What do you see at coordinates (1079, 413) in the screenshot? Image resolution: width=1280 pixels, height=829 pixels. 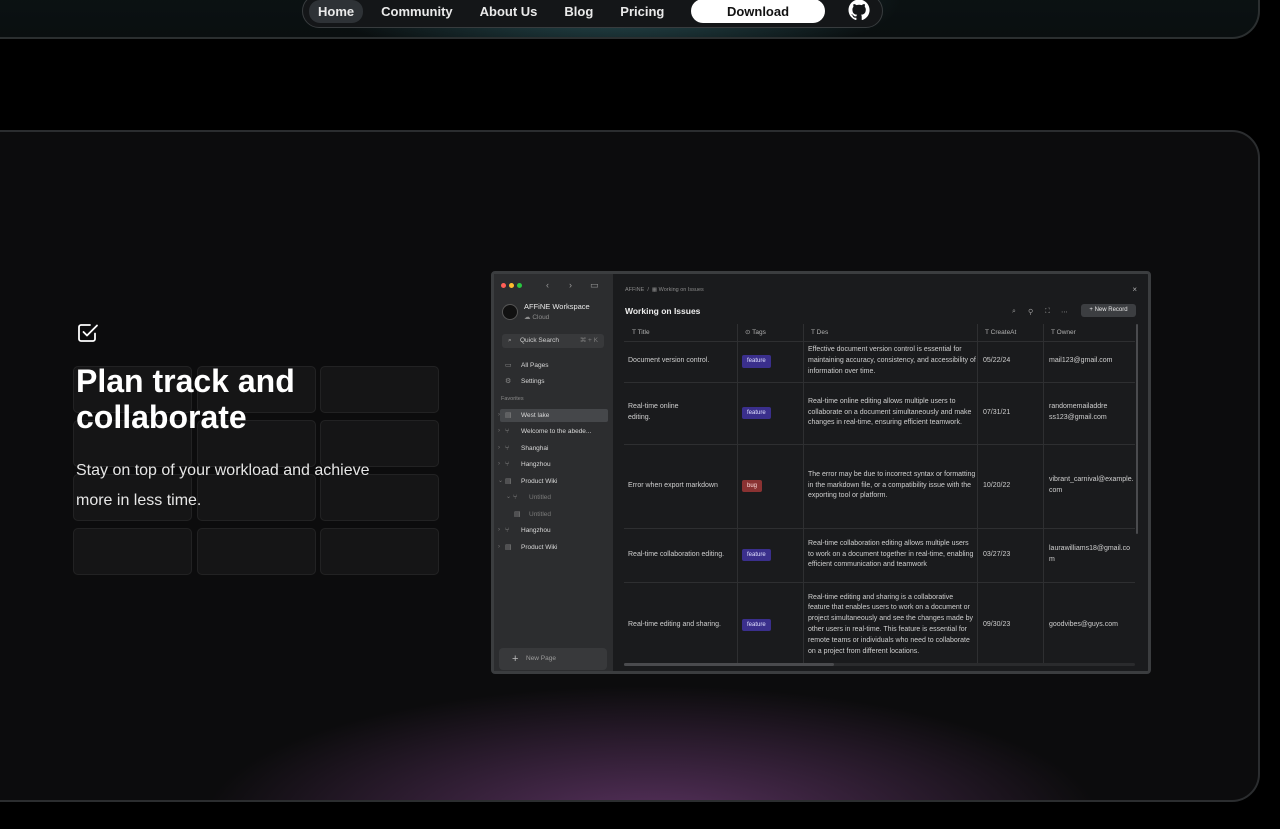 I see `table-cell-owner: randomemailaddress123@gmail.com` at bounding box center [1079, 413].